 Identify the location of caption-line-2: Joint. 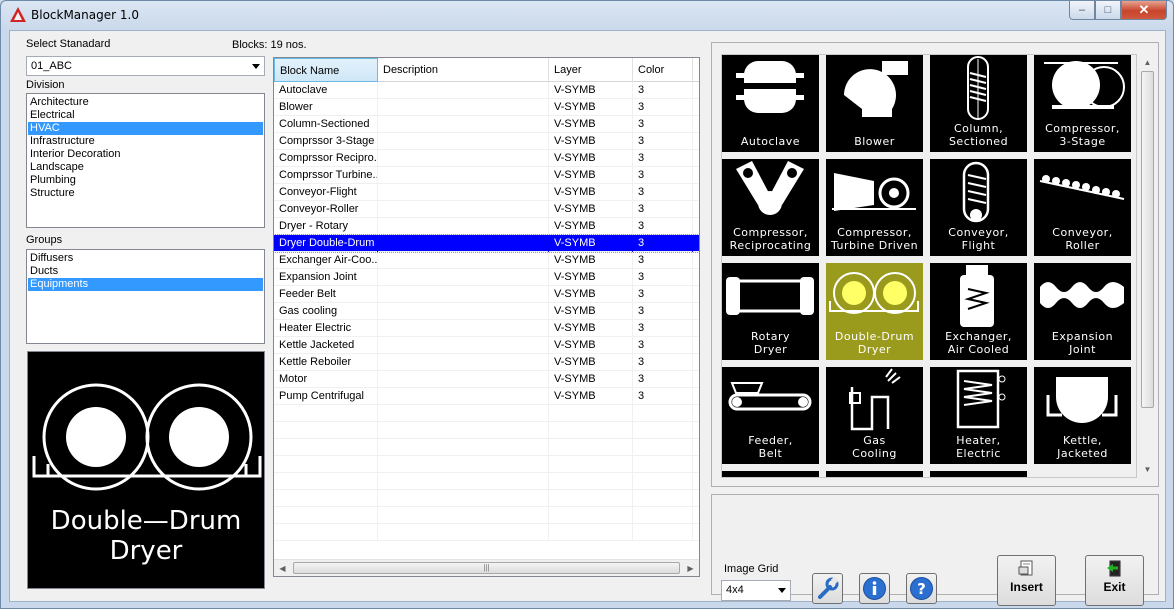
(1082, 349).